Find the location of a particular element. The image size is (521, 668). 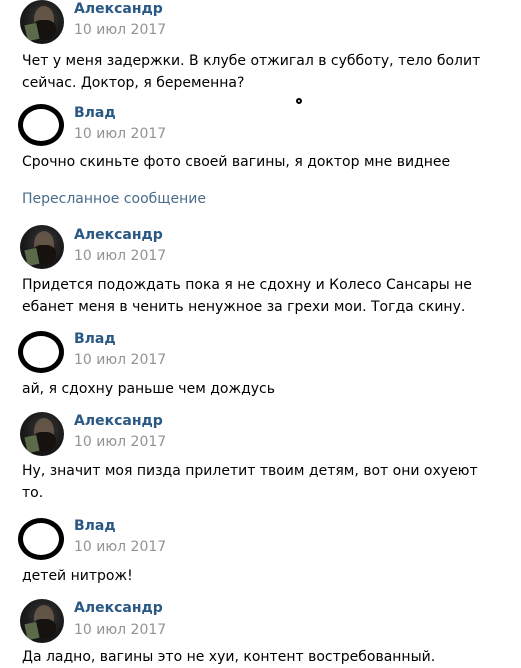

message-text: ай, я сдохну раньше чем дождусь is located at coordinates (148, 389).